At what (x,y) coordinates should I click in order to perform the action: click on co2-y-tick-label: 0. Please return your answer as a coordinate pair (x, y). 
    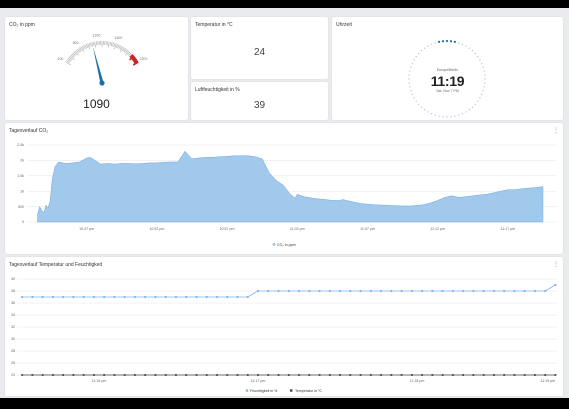
    Looking at the image, I should click on (23, 222).